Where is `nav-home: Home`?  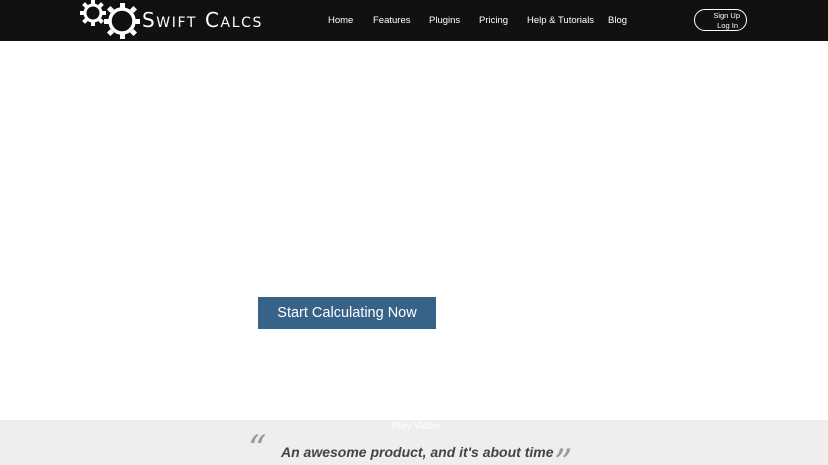 nav-home: Home is located at coordinates (340, 20).